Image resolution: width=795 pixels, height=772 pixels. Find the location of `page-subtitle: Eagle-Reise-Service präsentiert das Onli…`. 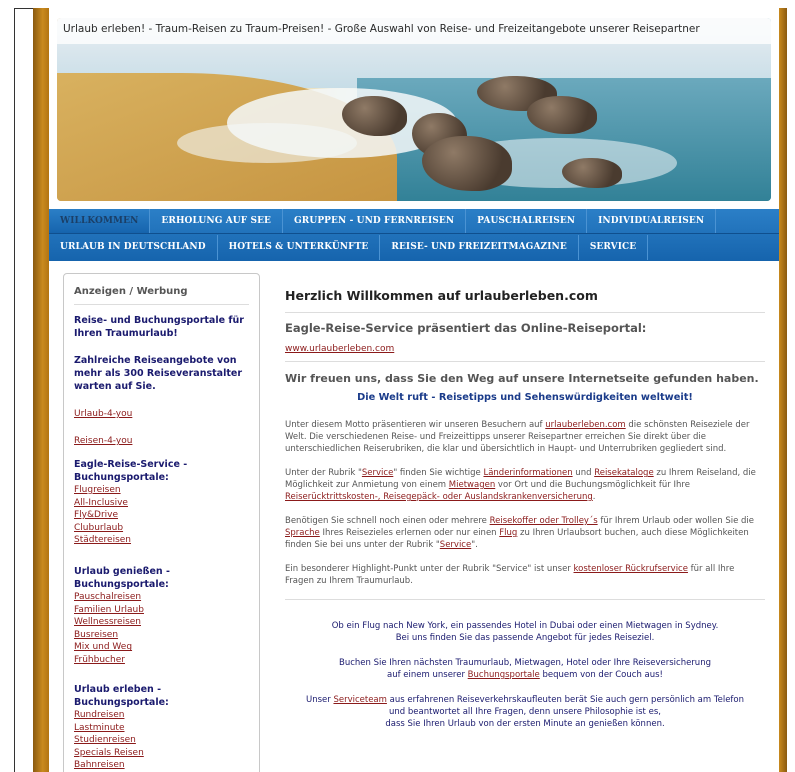

page-subtitle: Eagle-Reise-Service präsentiert das Onli… is located at coordinates (466, 328).